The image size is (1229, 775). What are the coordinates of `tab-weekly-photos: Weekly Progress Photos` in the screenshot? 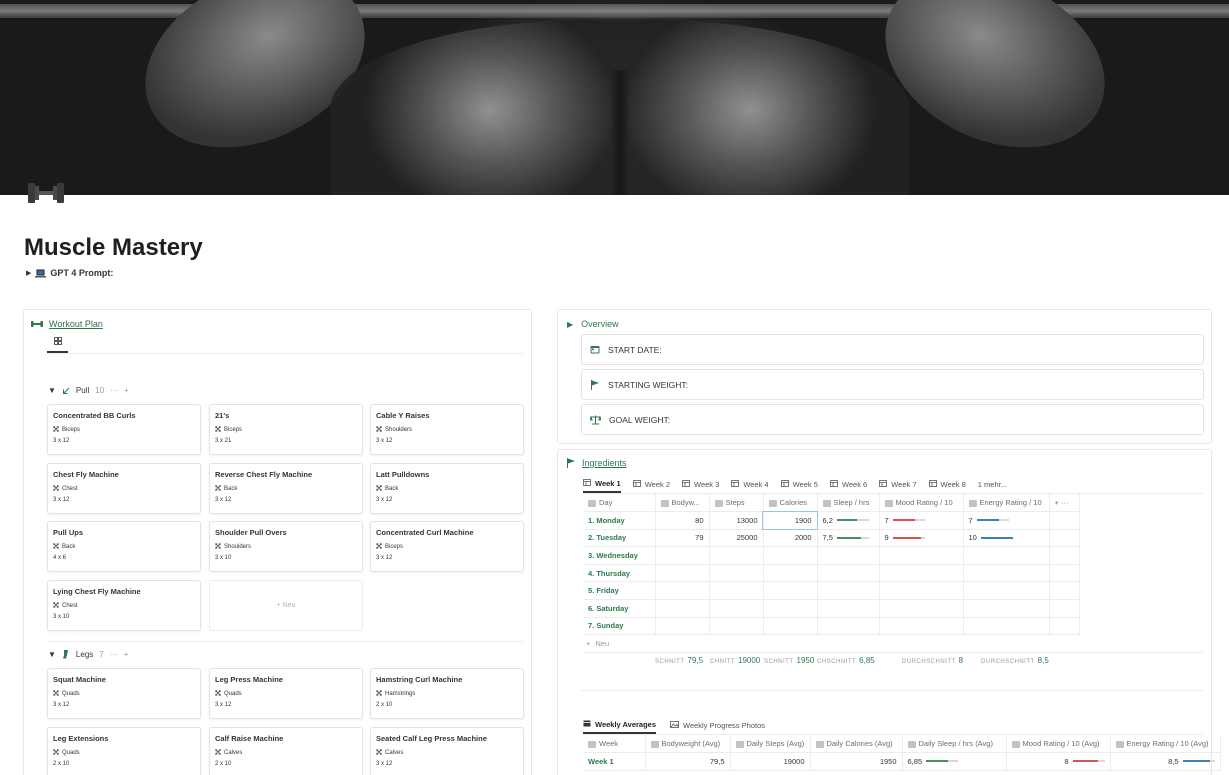 It's located at (717, 725).